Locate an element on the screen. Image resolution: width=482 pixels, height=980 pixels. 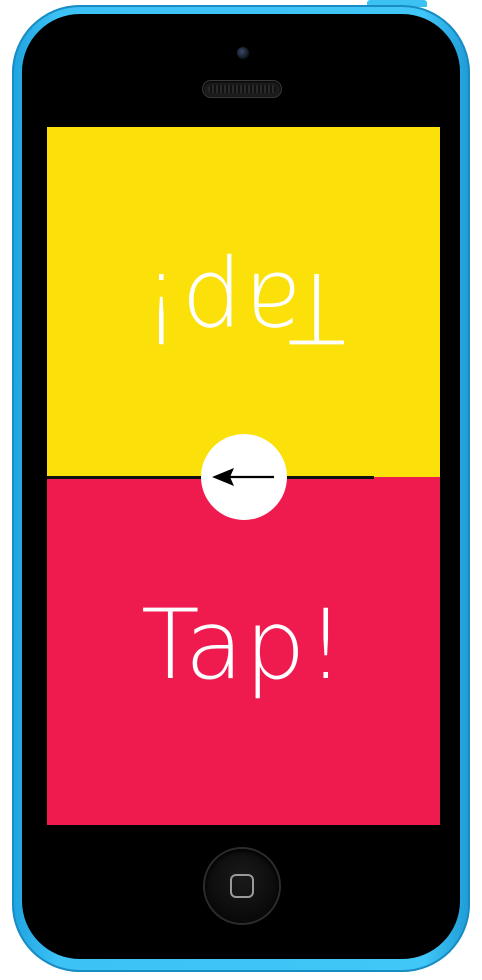
home-button is located at coordinates (242, 886).